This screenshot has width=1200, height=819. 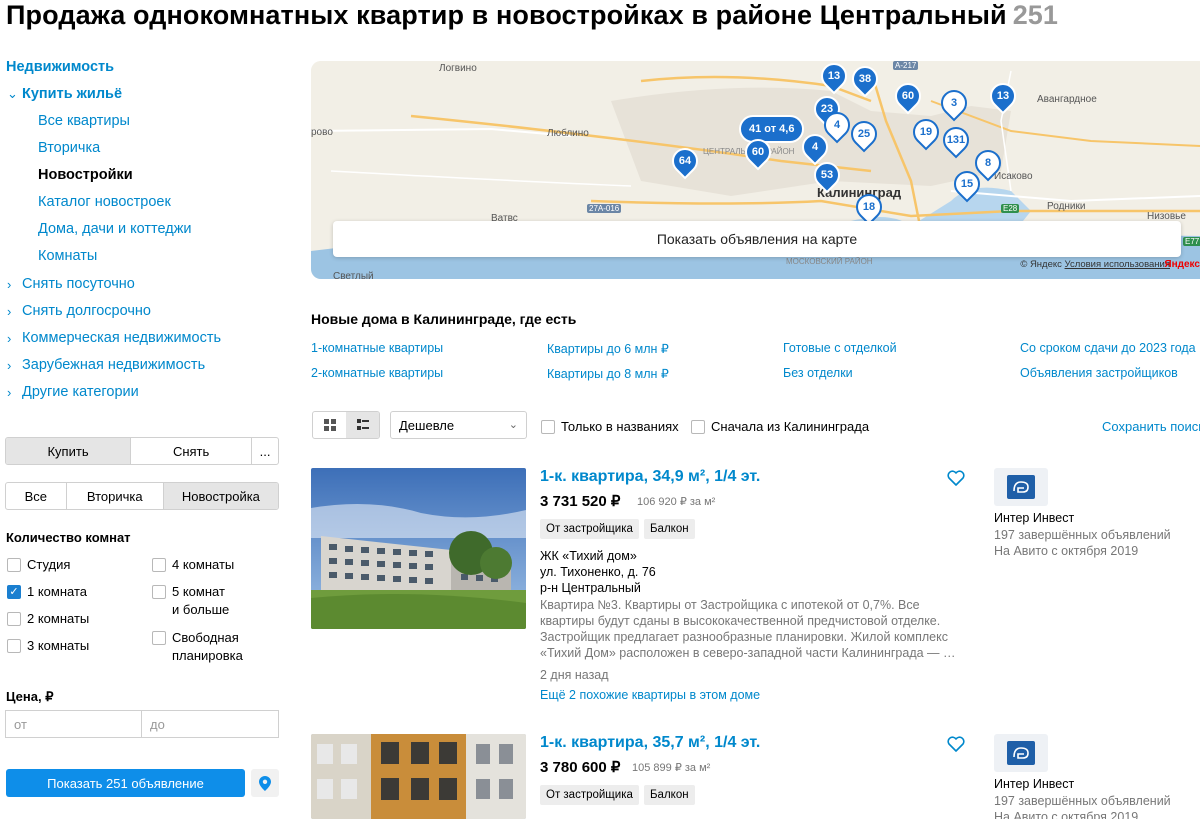 I want to click on show-results-button: Показать 251 объявление, so click(x=125, y=783).